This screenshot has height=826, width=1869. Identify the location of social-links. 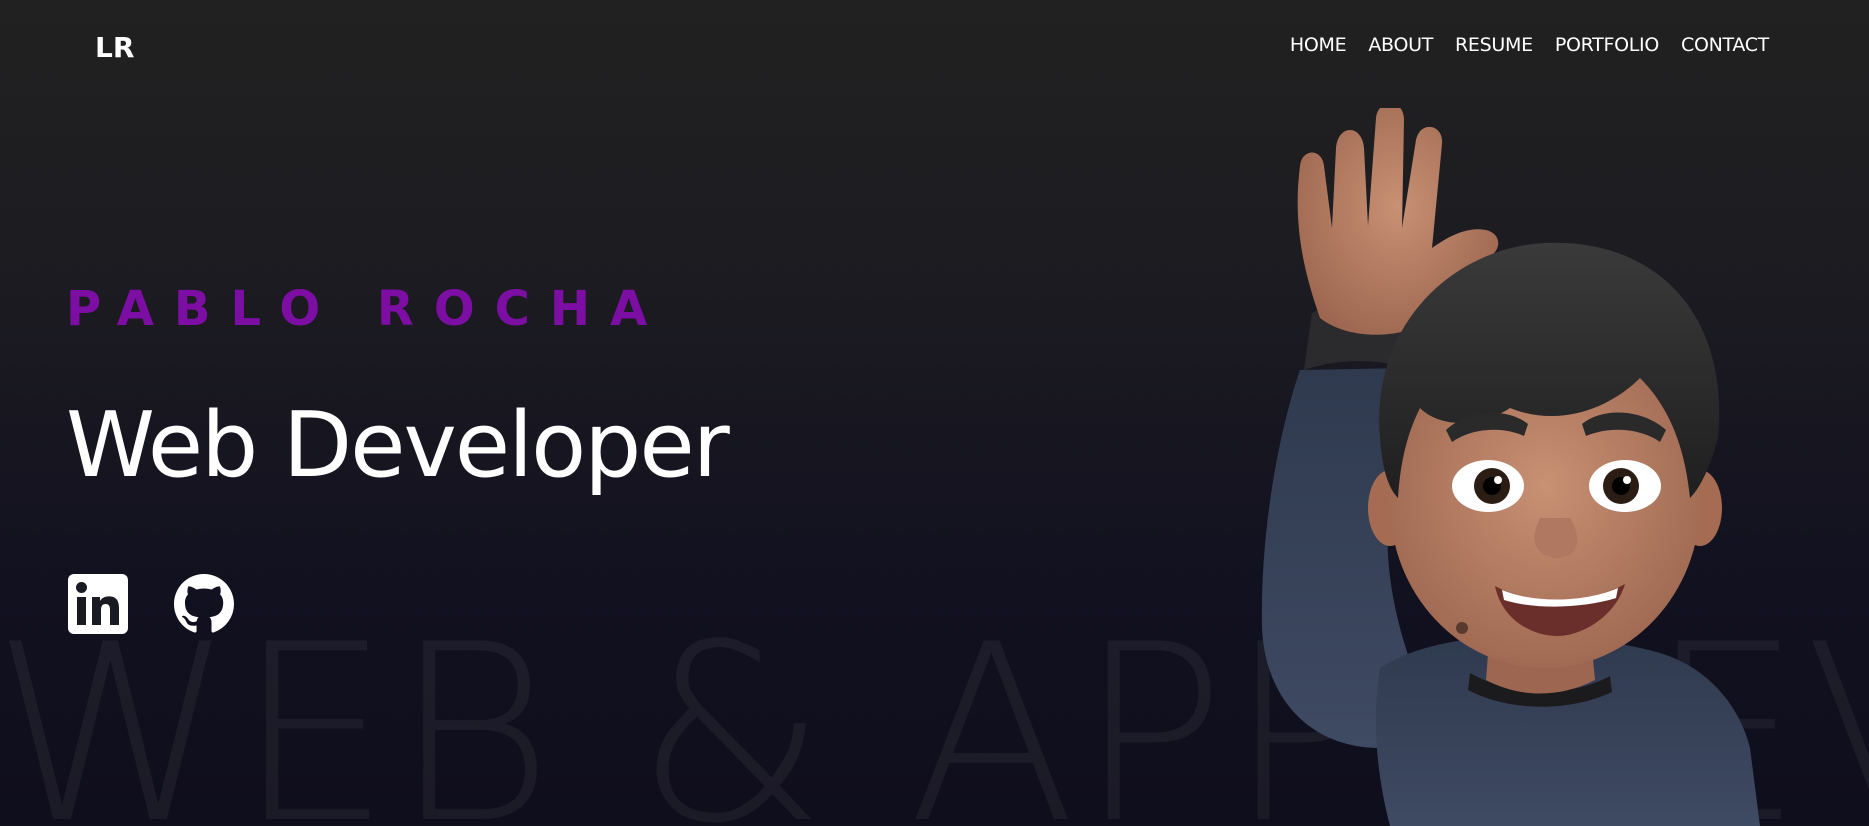
(151, 604).